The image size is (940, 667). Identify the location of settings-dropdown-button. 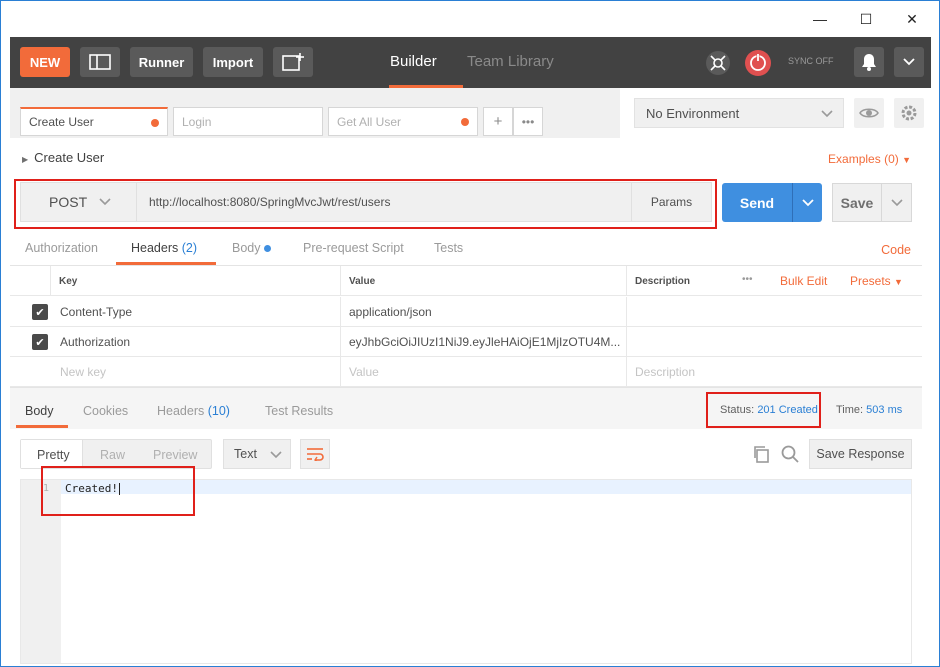
(909, 62).